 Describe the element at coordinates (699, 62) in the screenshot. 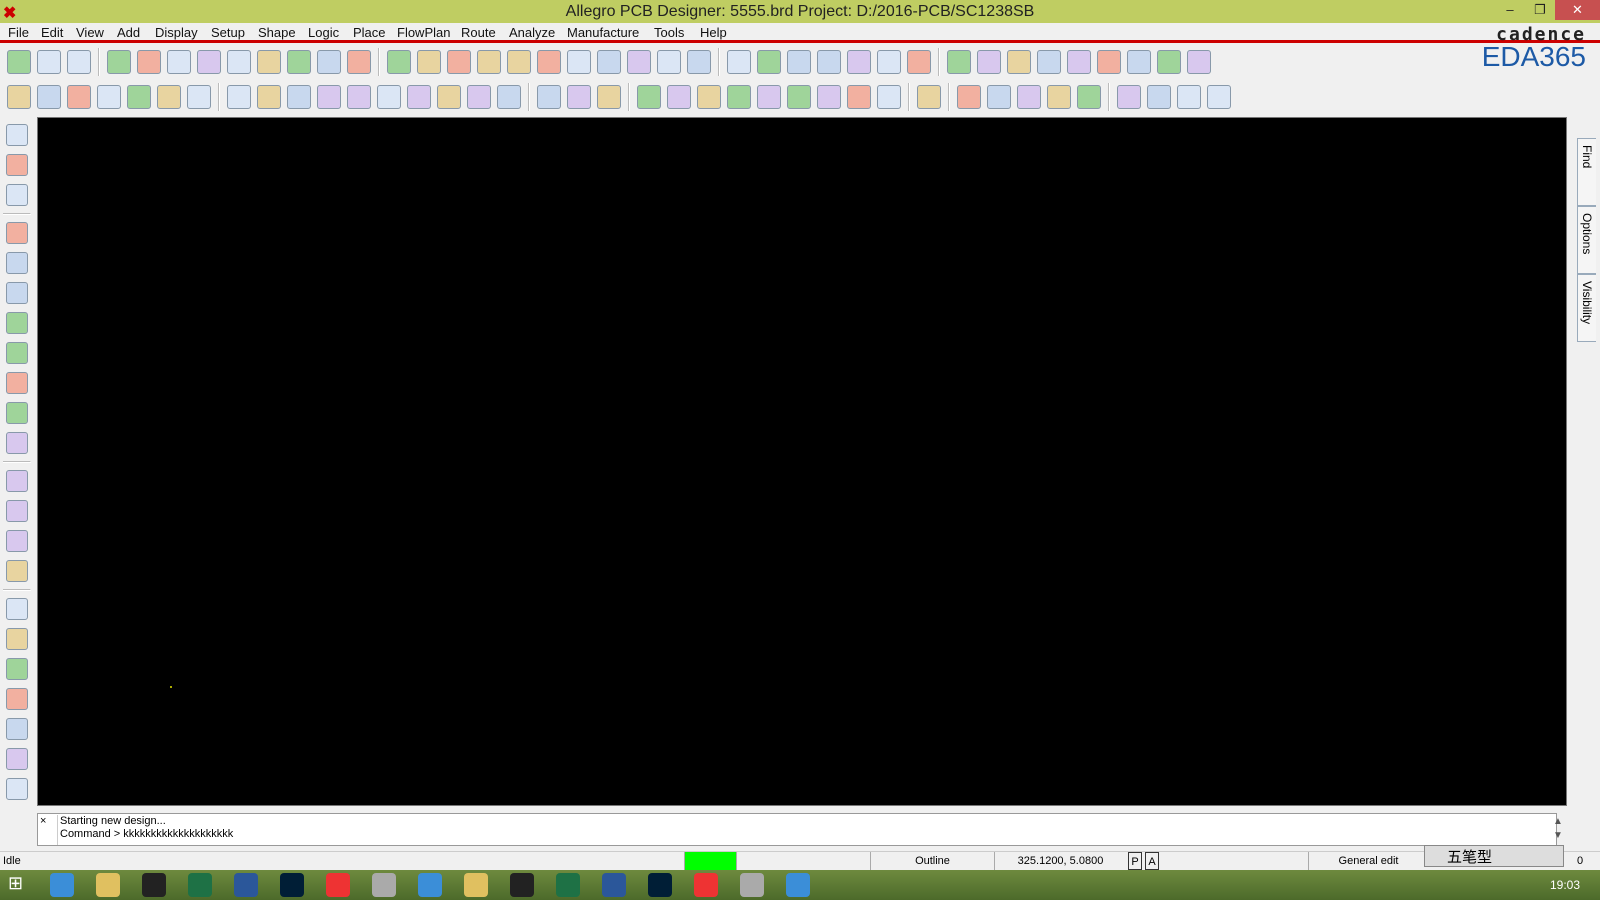

I see `flip-icon` at that location.